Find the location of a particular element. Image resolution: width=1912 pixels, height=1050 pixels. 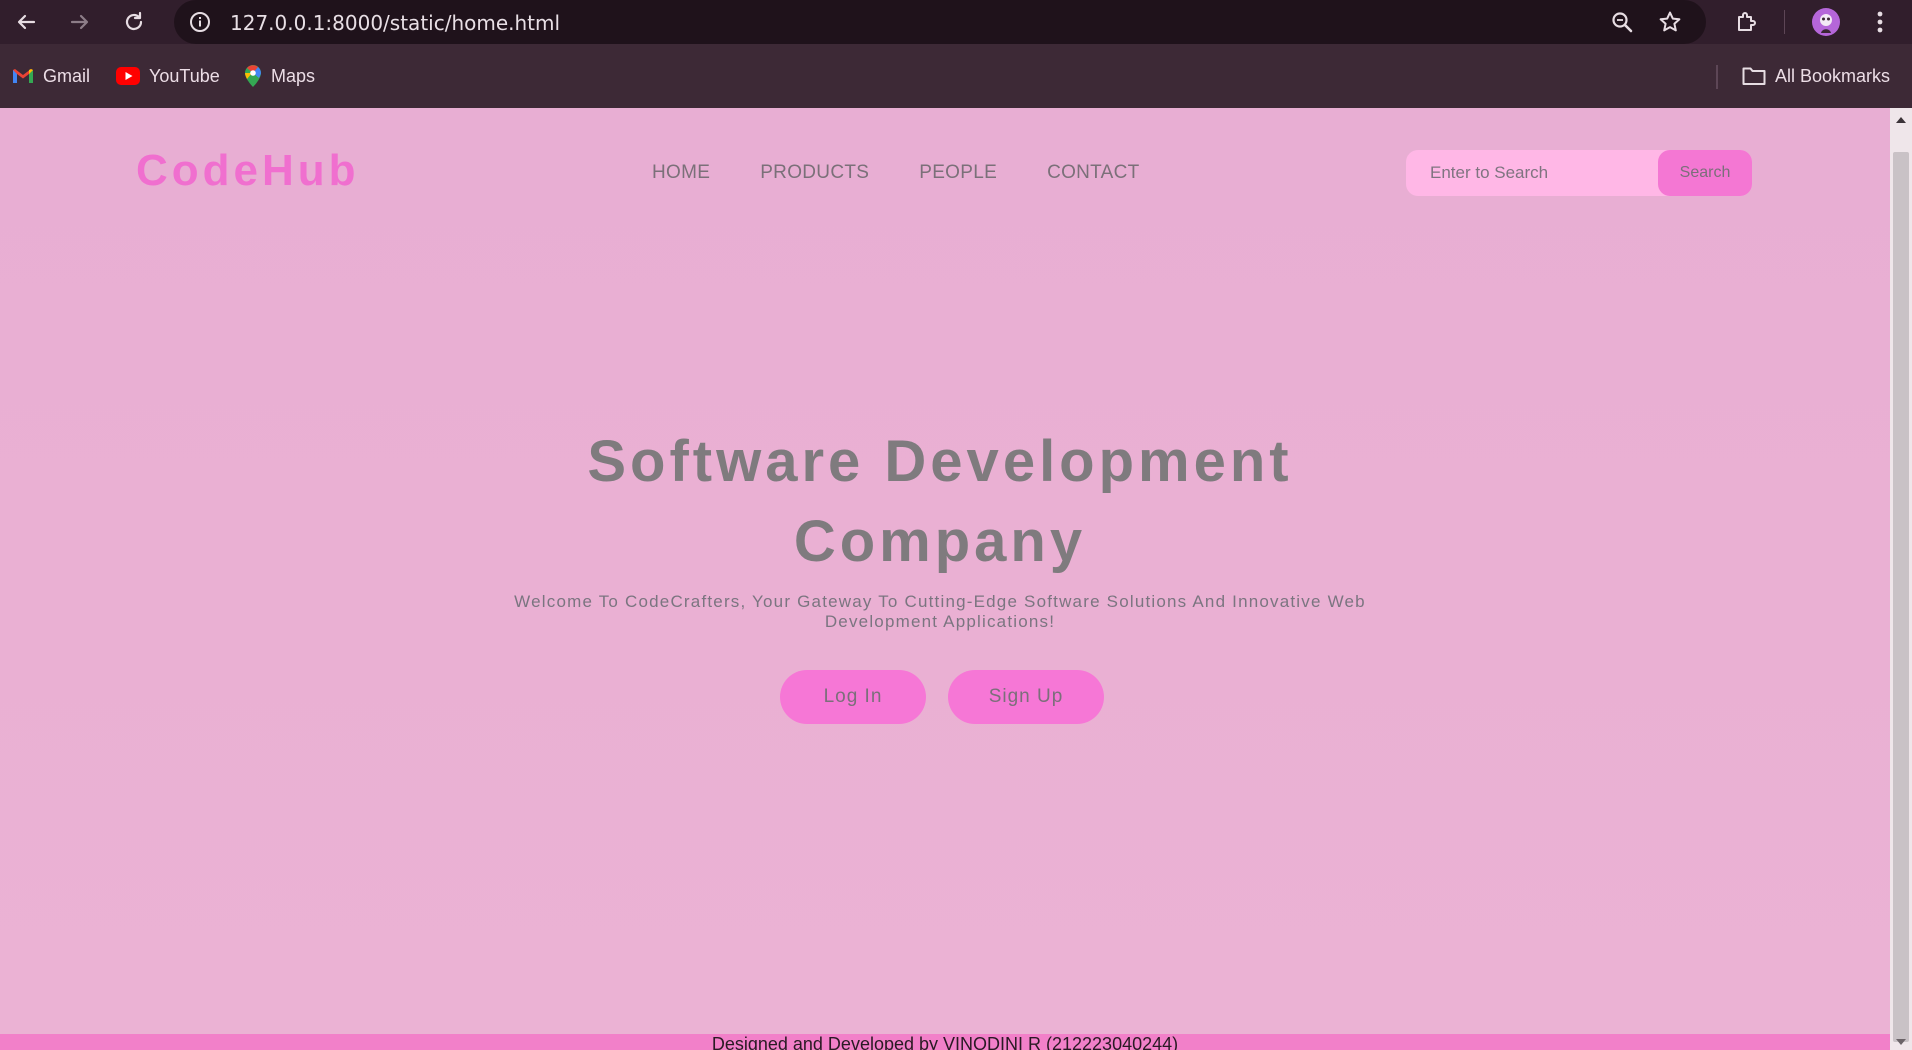

forward-button is located at coordinates (80, 22).